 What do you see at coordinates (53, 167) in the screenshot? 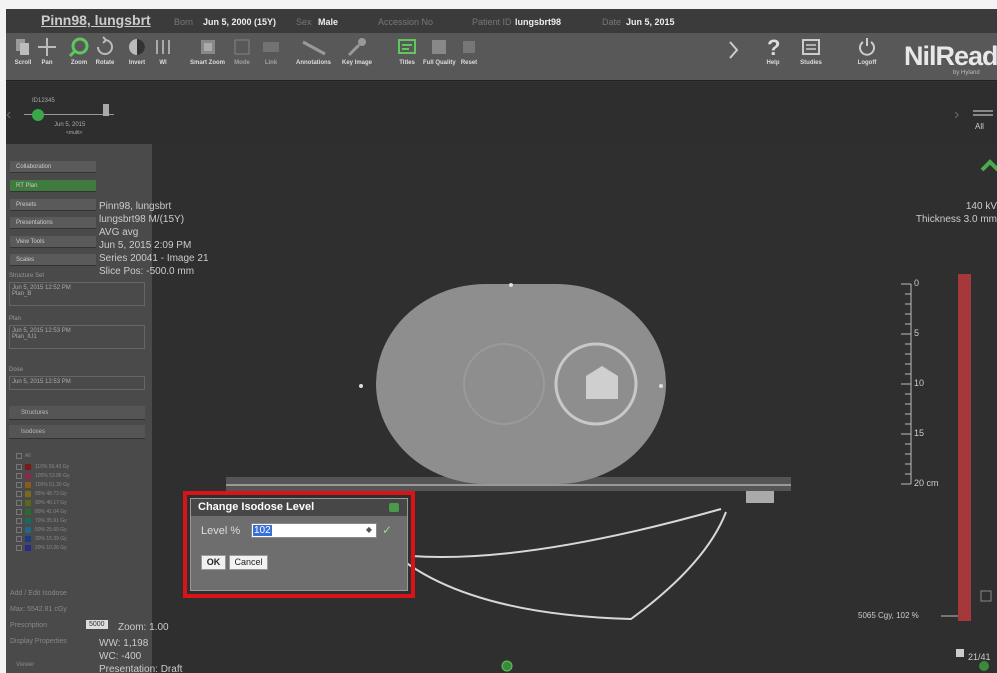
I see `collaboration-button: Collaboration` at bounding box center [53, 167].